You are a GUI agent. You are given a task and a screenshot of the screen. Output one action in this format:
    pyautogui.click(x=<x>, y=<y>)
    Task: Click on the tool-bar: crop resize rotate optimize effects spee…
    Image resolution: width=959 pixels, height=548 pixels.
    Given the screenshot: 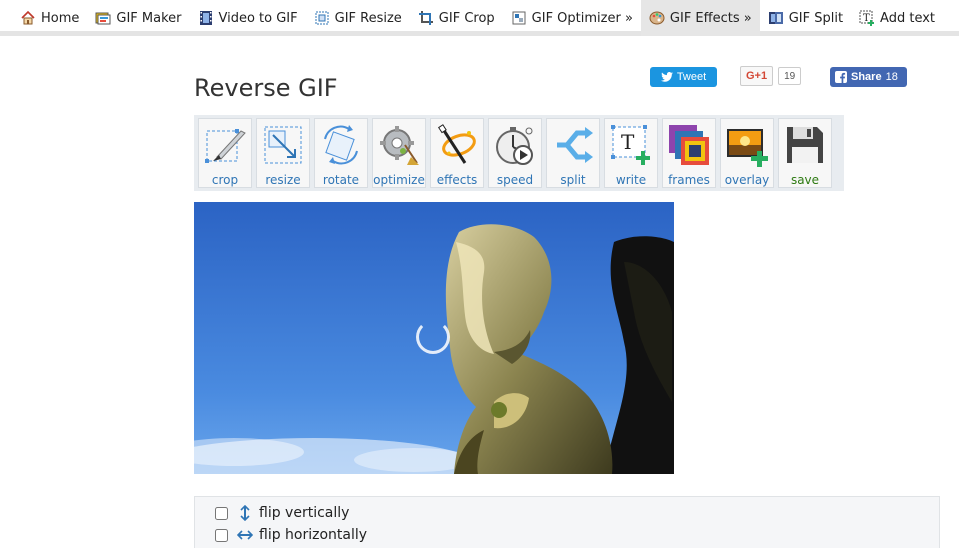 What is the action you would take?
    pyautogui.click(x=519, y=153)
    